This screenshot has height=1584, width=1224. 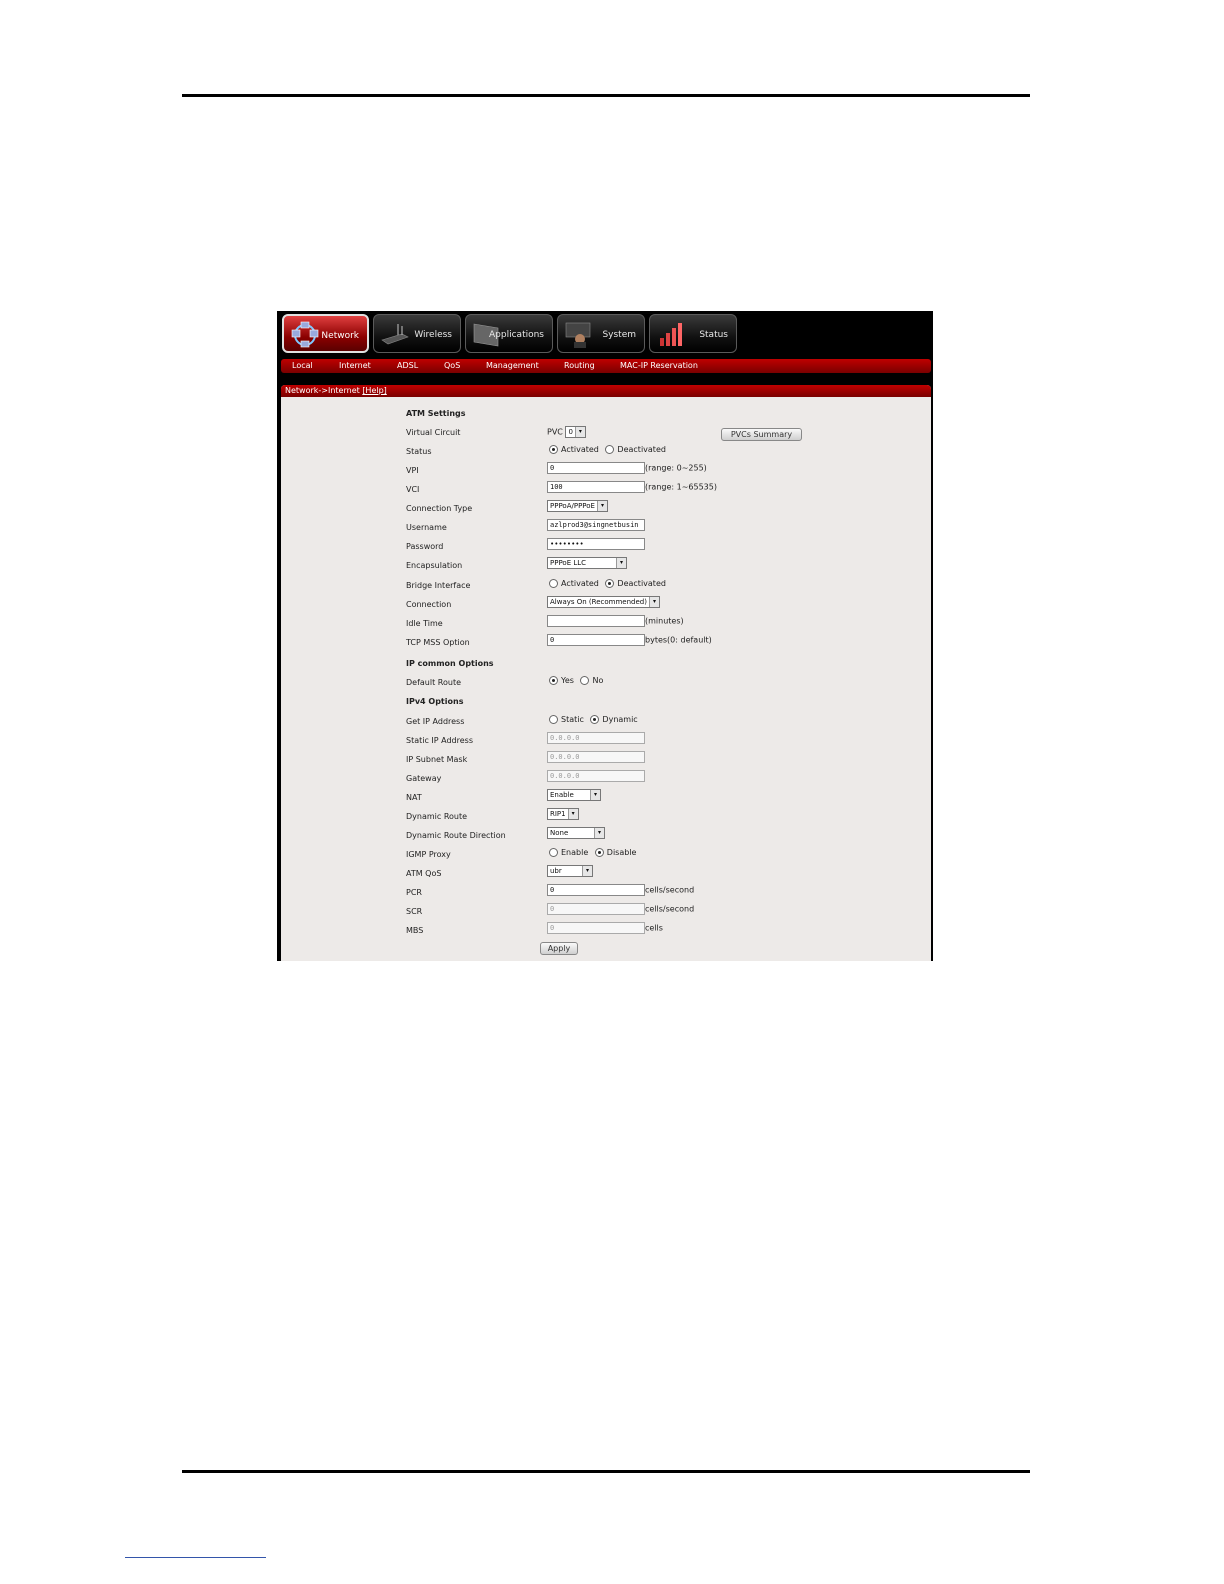 What do you see at coordinates (606, 95) in the screenshot?
I see `header-rule` at bounding box center [606, 95].